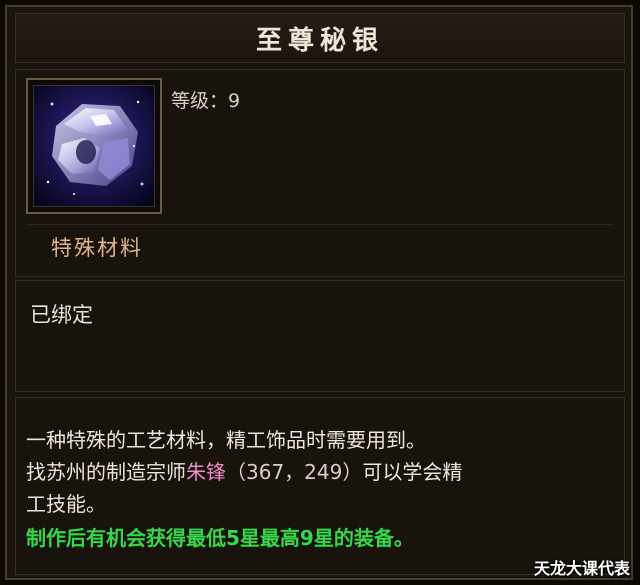 This screenshot has height=585, width=640. Describe the element at coordinates (61, 315) in the screenshot. I see `bind-status: 已绑定` at that location.